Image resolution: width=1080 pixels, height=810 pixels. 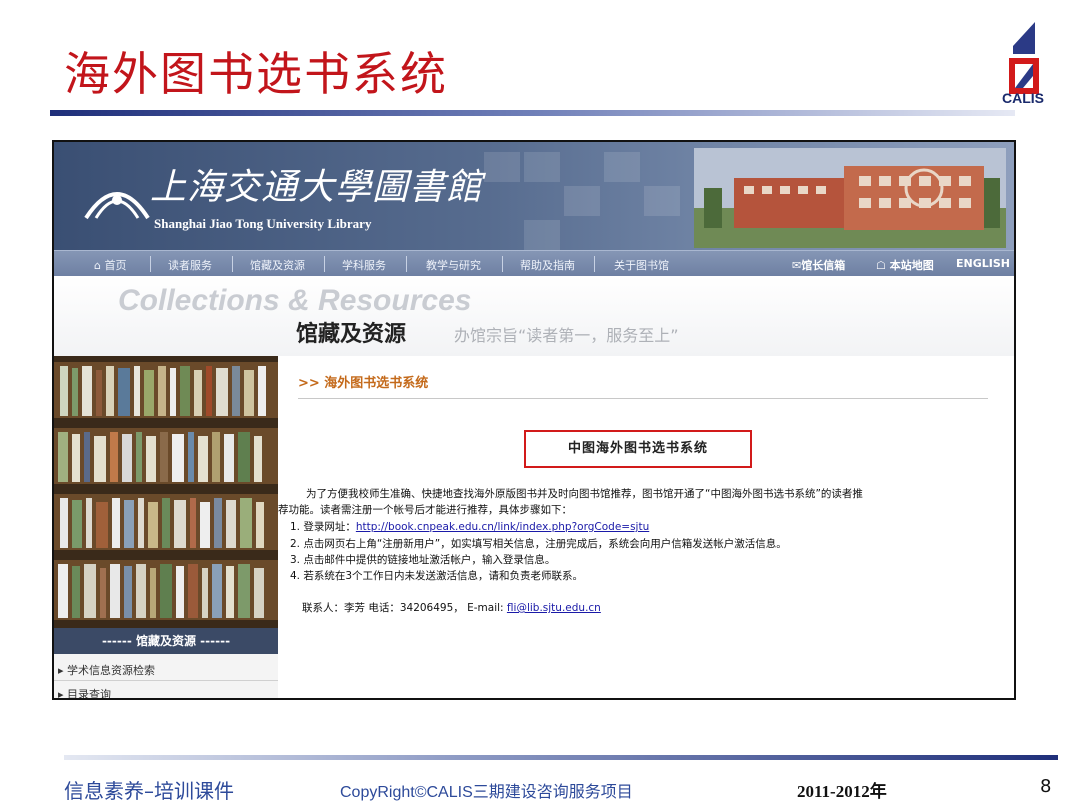 I want to click on hero-title-en: Collections & Resources, so click(x=295, y=300).